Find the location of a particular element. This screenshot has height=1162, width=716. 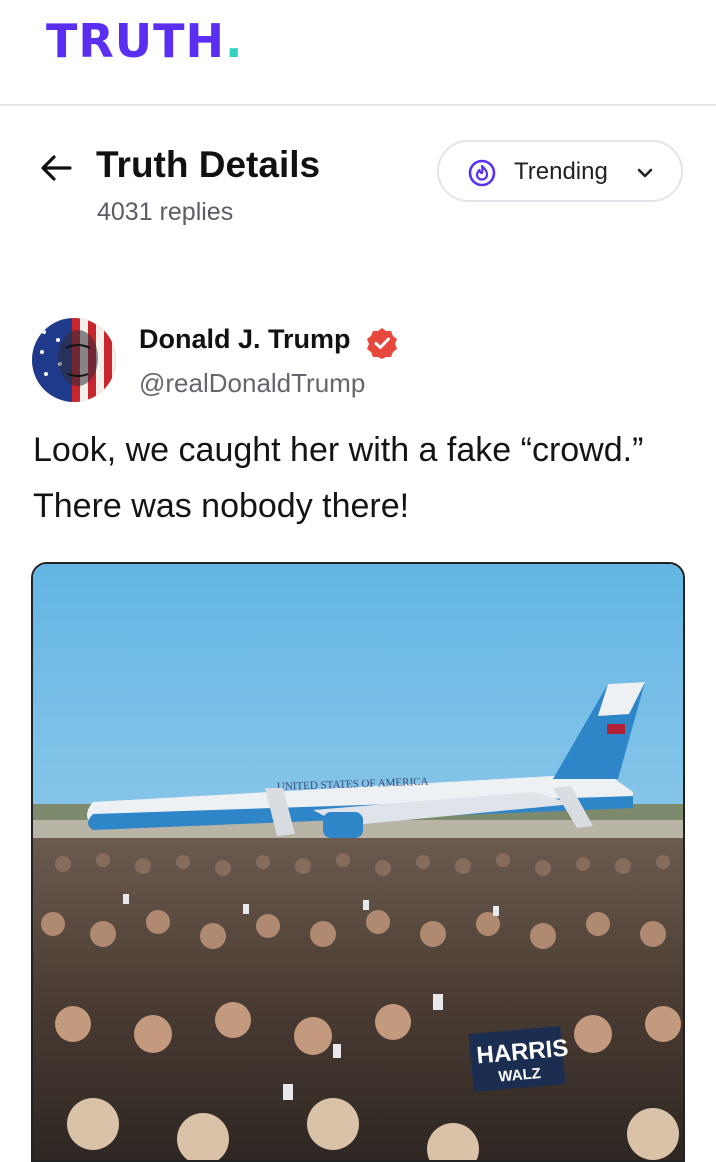

arrow-left-icon is located at coordinates (56, 168).